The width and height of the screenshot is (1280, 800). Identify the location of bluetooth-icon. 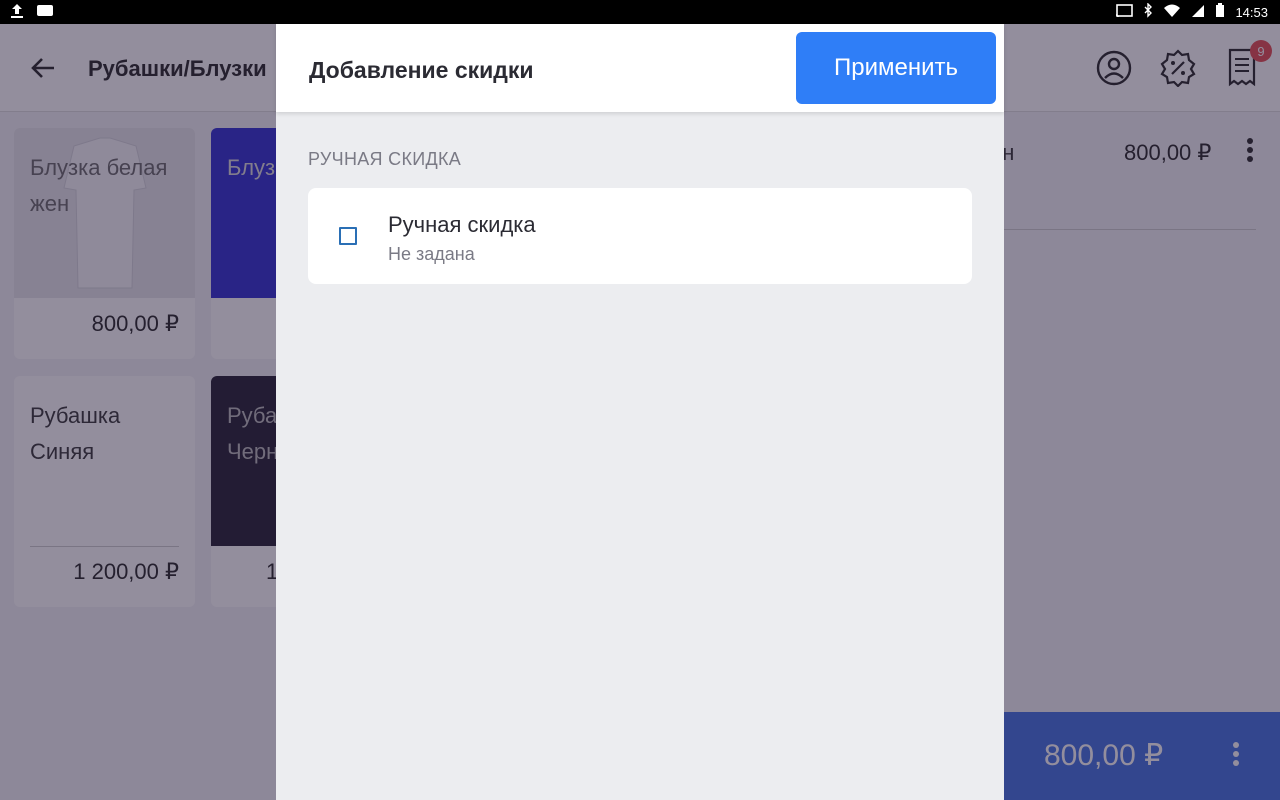
(1148, 11).